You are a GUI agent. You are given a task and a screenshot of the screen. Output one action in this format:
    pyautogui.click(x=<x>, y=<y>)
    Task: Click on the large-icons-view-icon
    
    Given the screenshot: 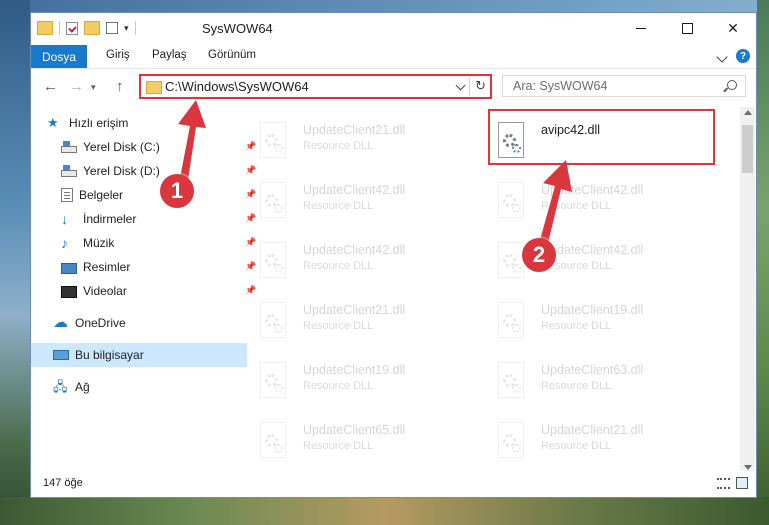 What is the action you would take?
    pyautogui.click(x=742, y=483)
    